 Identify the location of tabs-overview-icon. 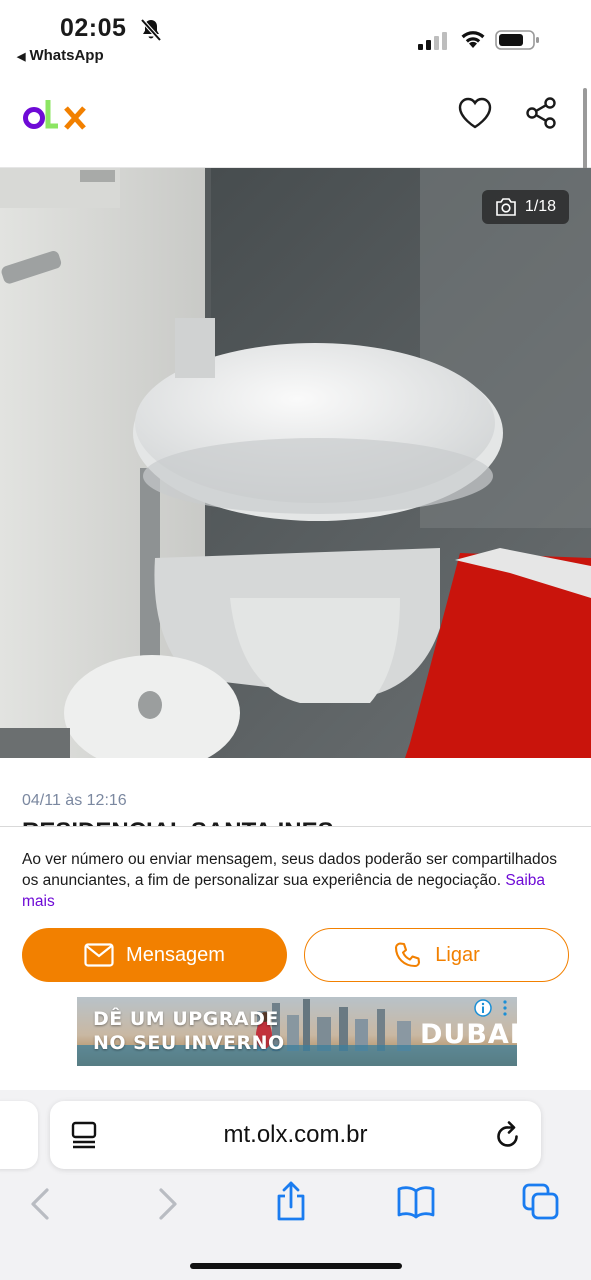
(541, 1202).